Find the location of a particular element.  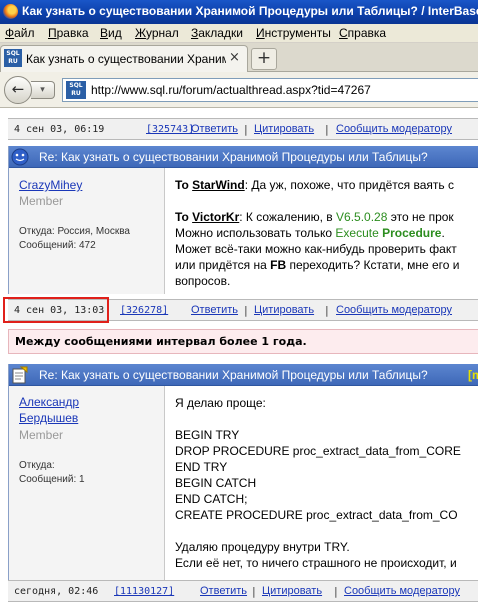

gap-notice-text: Между сообщениями интервал более 1 года. is located at coordinates (161, 341).